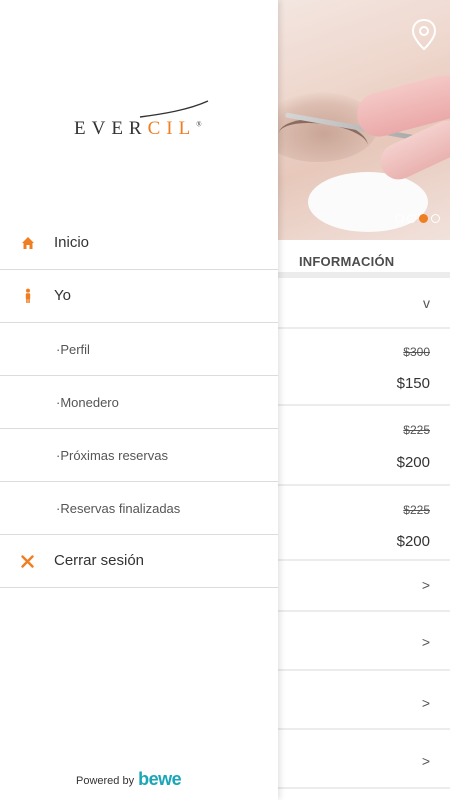 The width and height of the screenshot is (450, 800). I want to click on menu-item-yo: Yo, so click(139, 296).